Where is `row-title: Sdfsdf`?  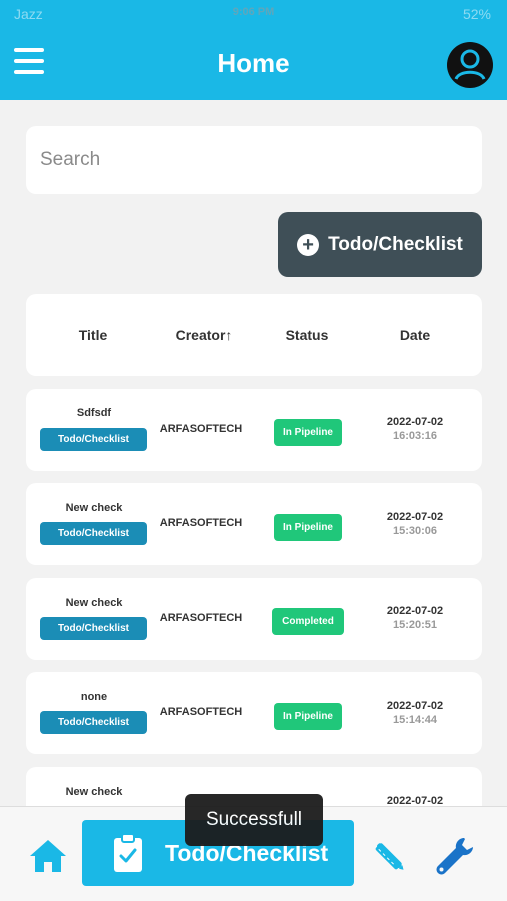
row-title: Sdfsdf is located at coordinates (94, 413).